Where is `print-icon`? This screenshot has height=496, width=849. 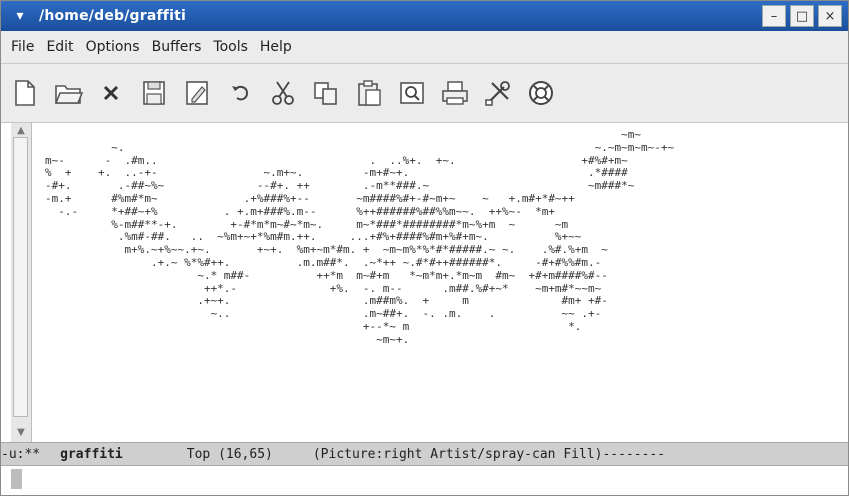
print-icon is located at coordinates (455, 93).